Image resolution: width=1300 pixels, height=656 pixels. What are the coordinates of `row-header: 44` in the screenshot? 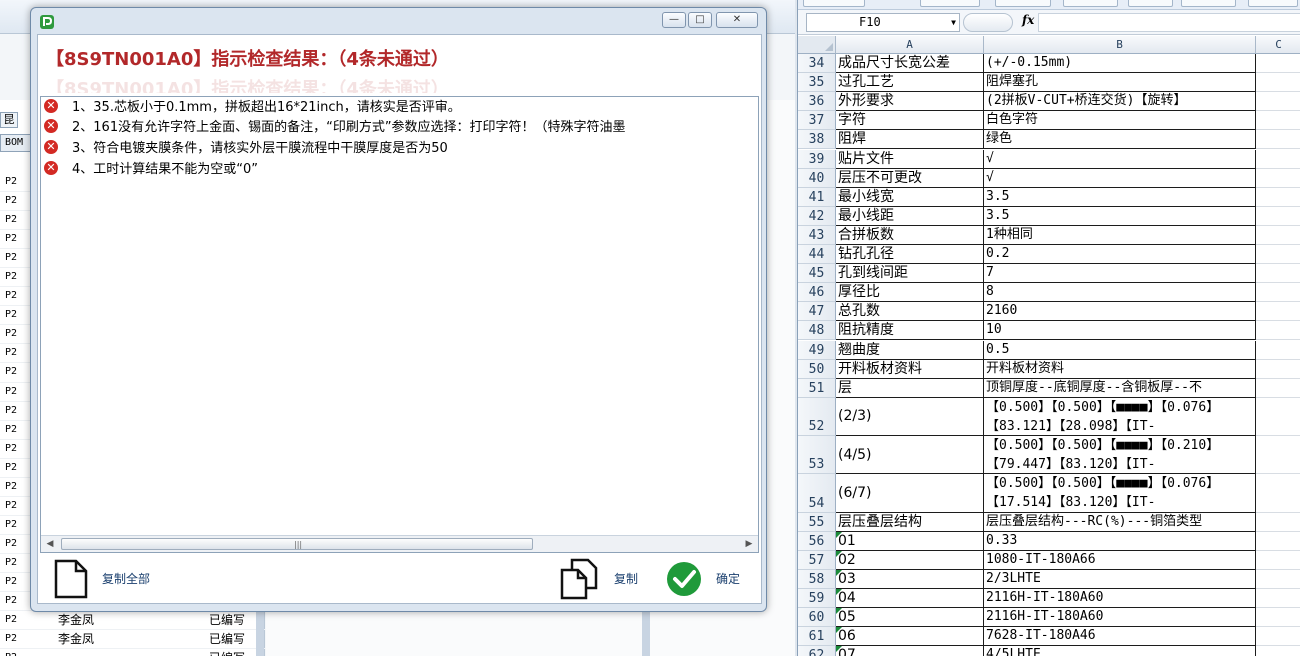 It's located at (817, 255).